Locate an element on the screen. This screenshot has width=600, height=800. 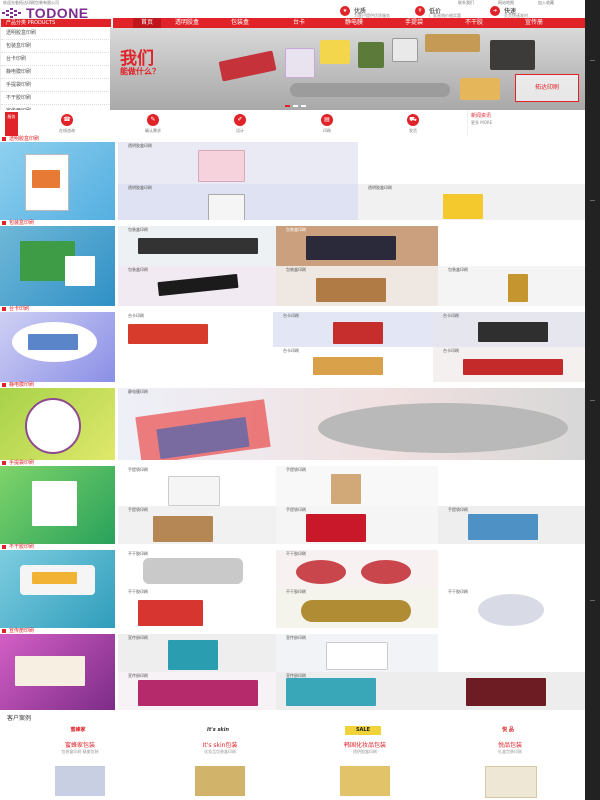
case-card: SALE 韩国化妆品包装 透明胶盒印刷 is located at coordinates (365, 761).